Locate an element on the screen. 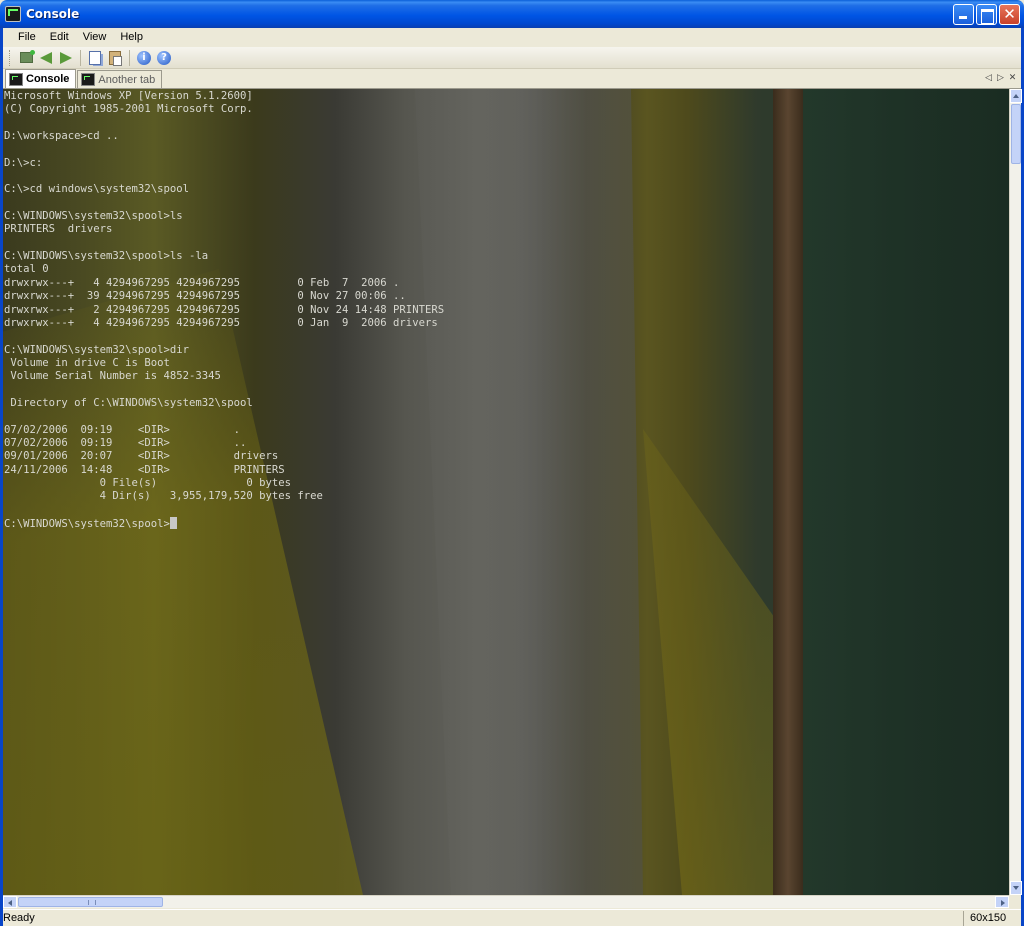 The height and width of the screenshot is (926, 1024). help-icon: ? is located at coordinates (164, 57).